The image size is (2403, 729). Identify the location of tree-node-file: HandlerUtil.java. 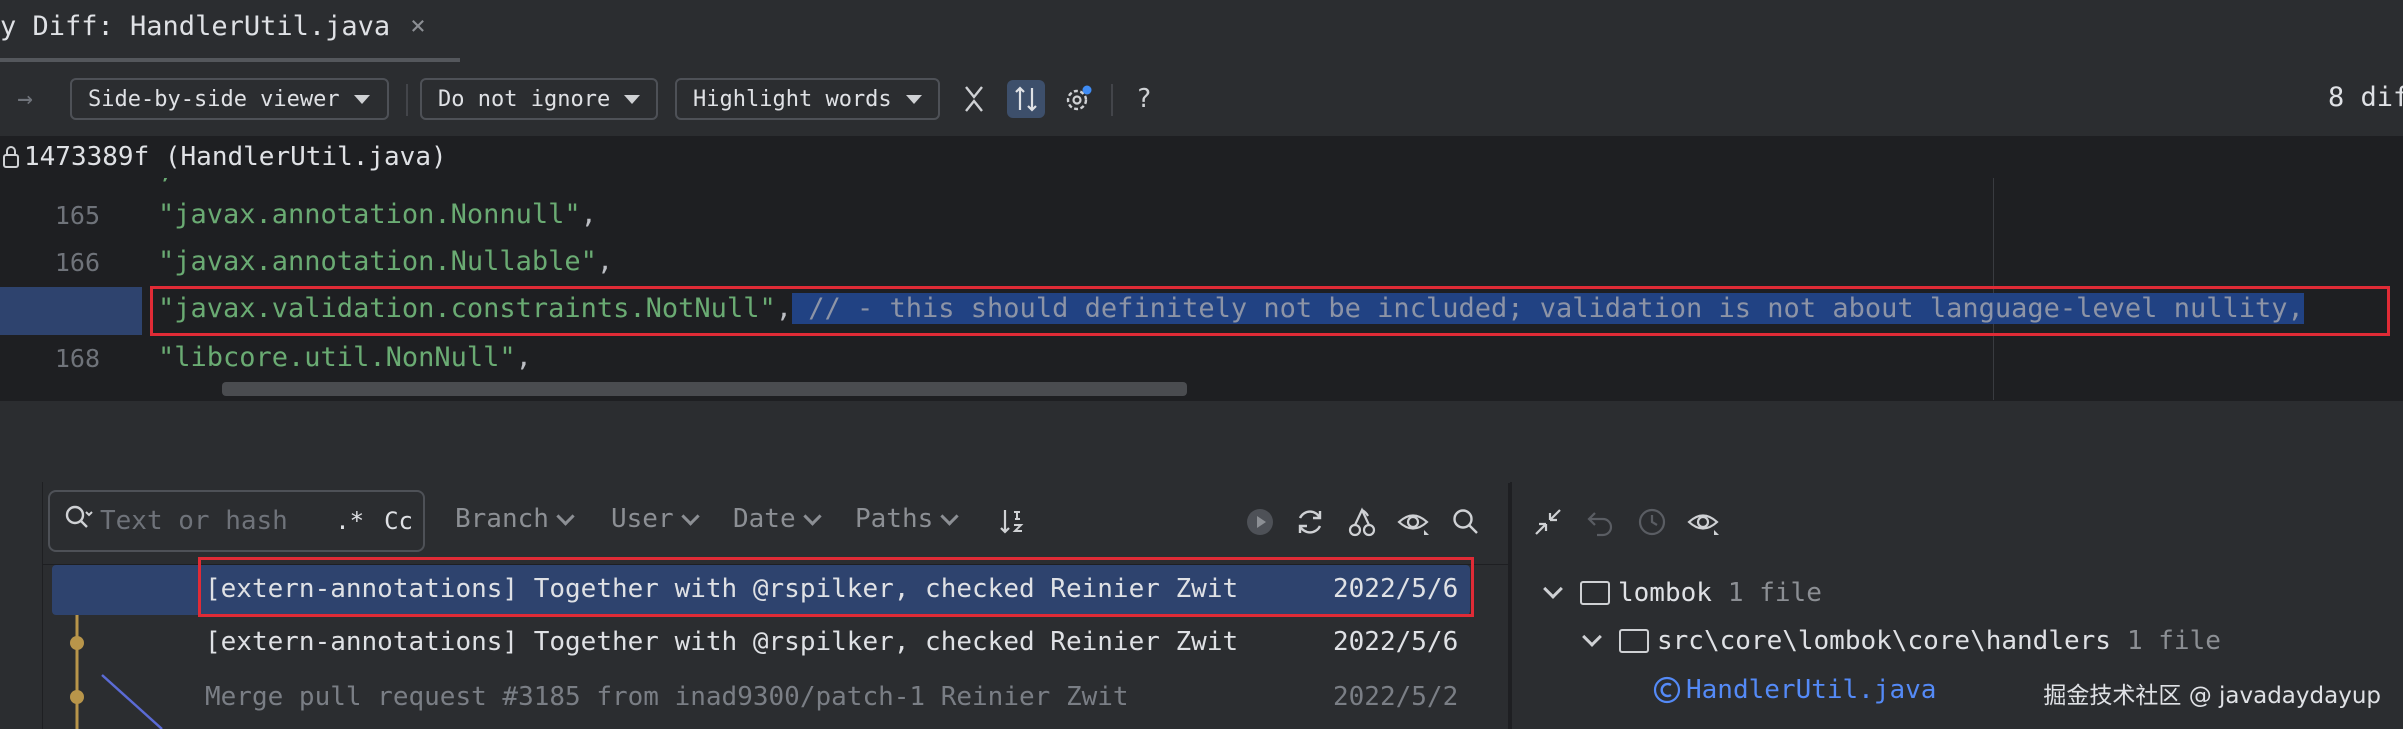
(1794, 690).